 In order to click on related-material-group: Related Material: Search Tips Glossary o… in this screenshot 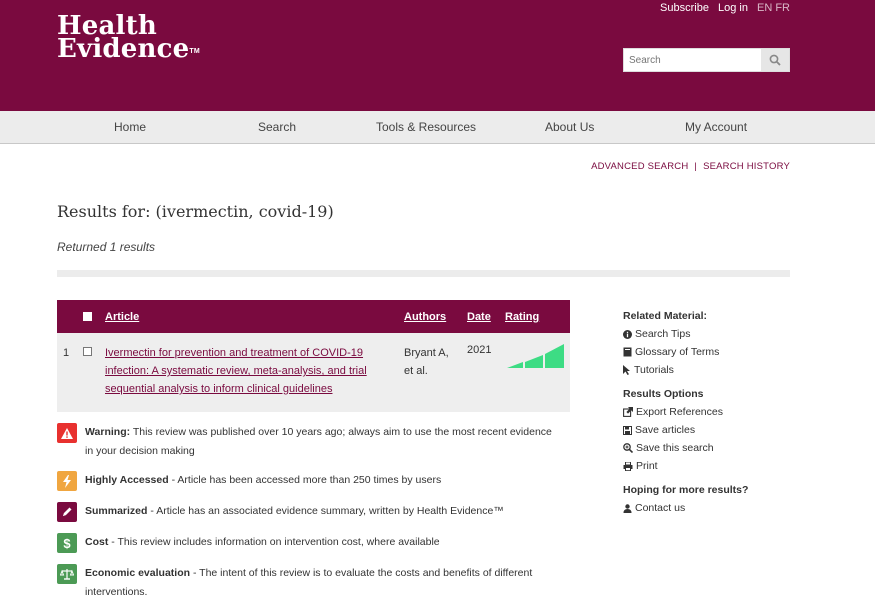, I will do `click(708, 344)`.